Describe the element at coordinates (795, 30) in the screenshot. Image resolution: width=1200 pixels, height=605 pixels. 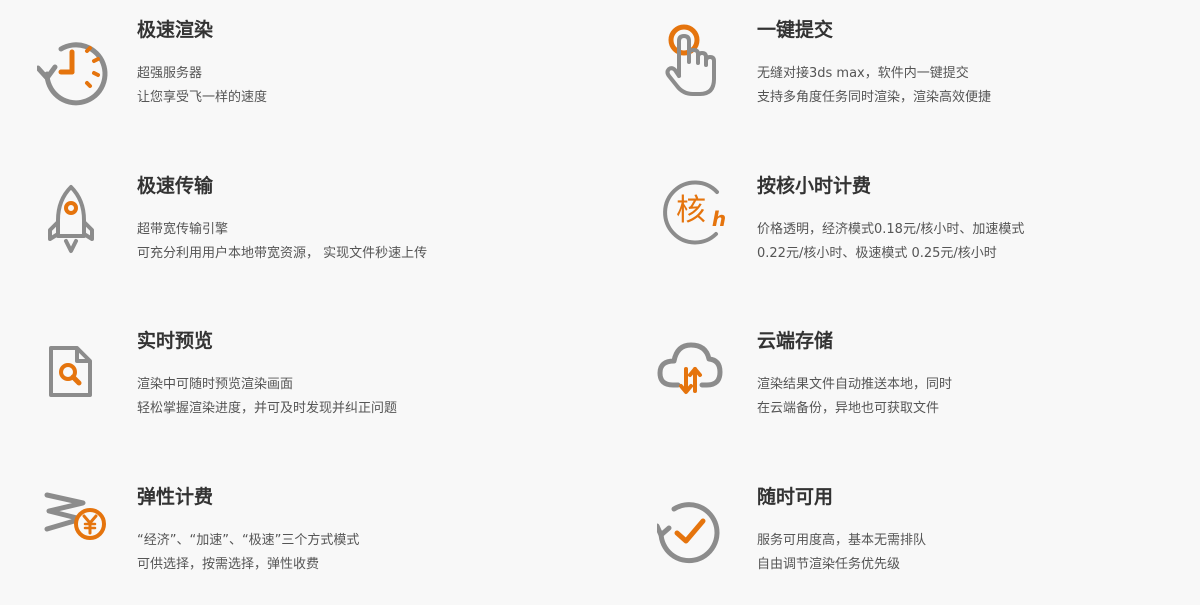
I see `feature-title: 一键提交` at that location.